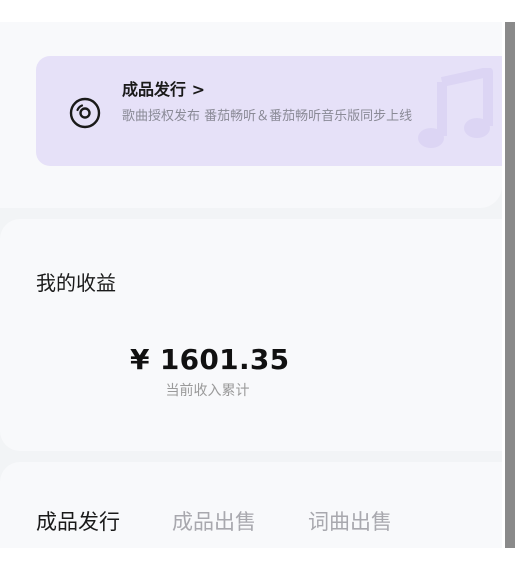  I want to click on music-note-icon, so click(455, 108).